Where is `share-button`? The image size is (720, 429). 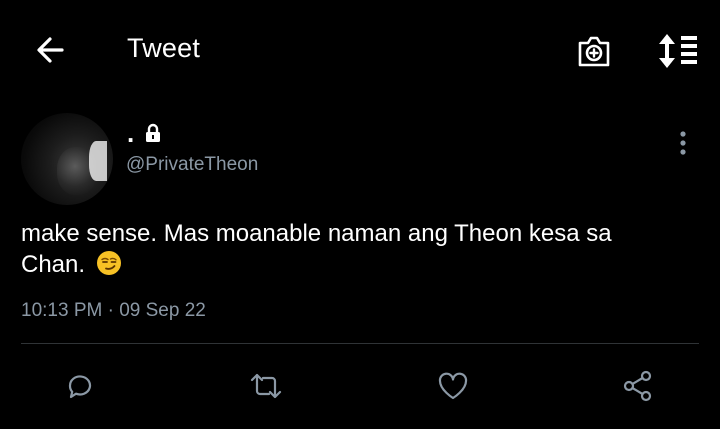
share-button is located at coordinates (638, 386).